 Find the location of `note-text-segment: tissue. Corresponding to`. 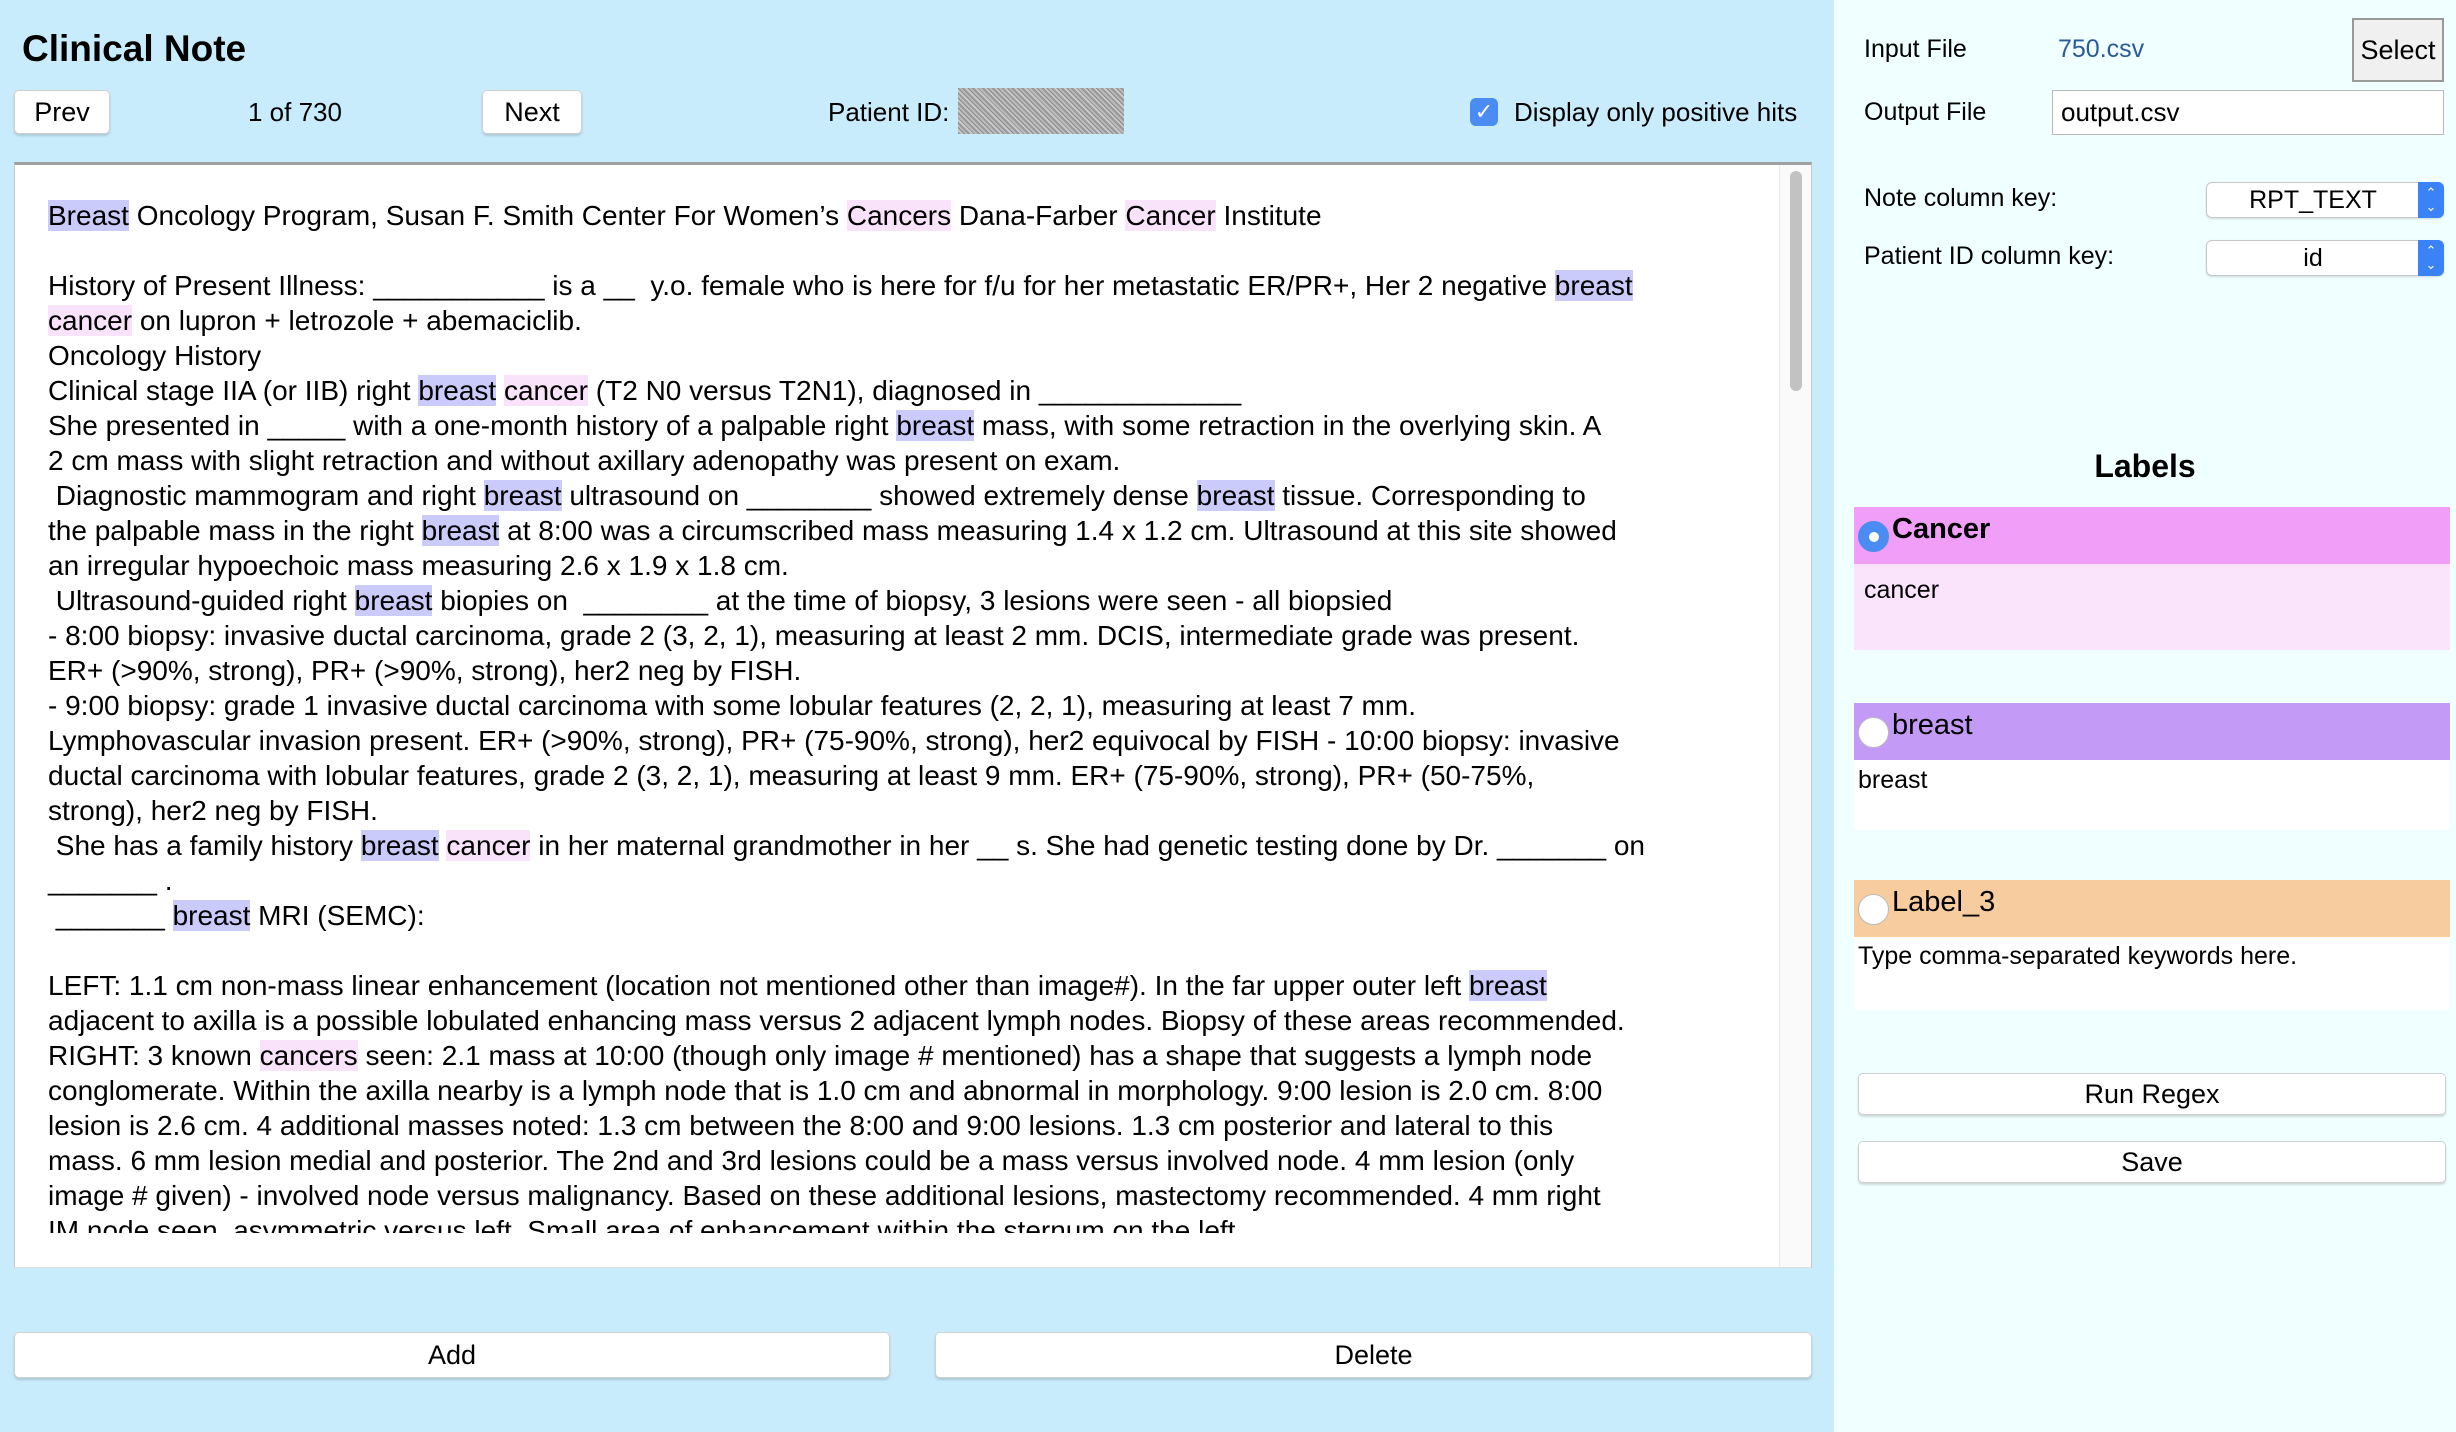

note-text-segment: tissue. Corresponding to is located at coordinates (1430, 495).